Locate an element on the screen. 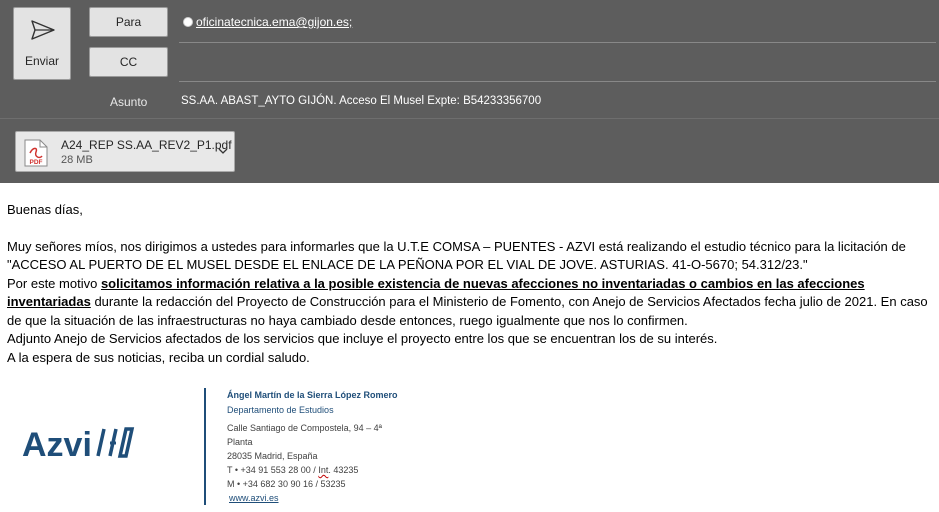 This screenshot has width=939, height=512. logo-wordmark: Azvi is located at coordinates (57, 444).